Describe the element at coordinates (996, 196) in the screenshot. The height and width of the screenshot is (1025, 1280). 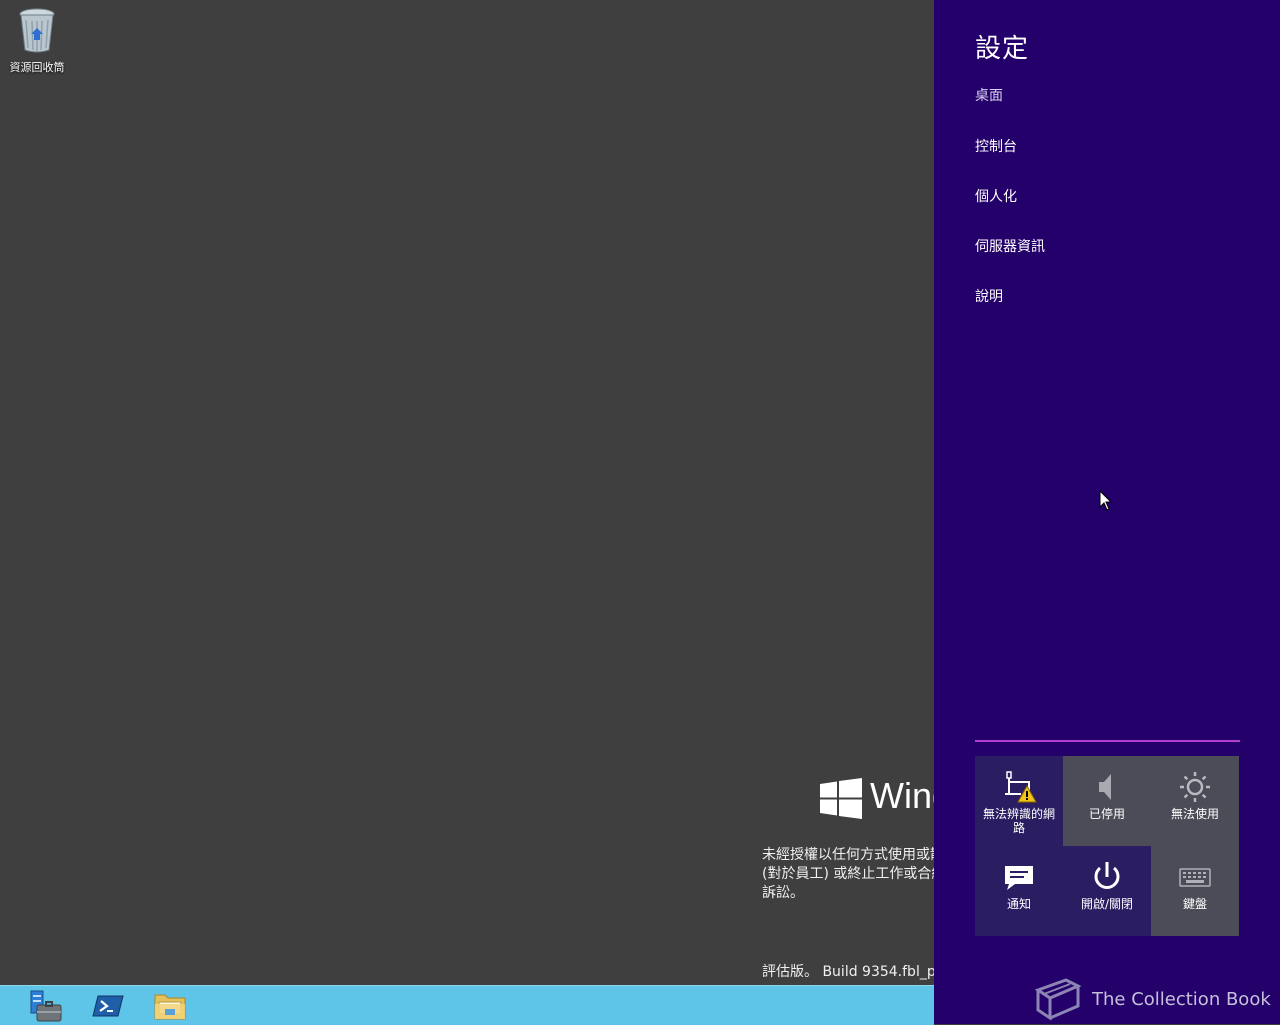
I see `charm-item-personalize: 個人化` at that location.